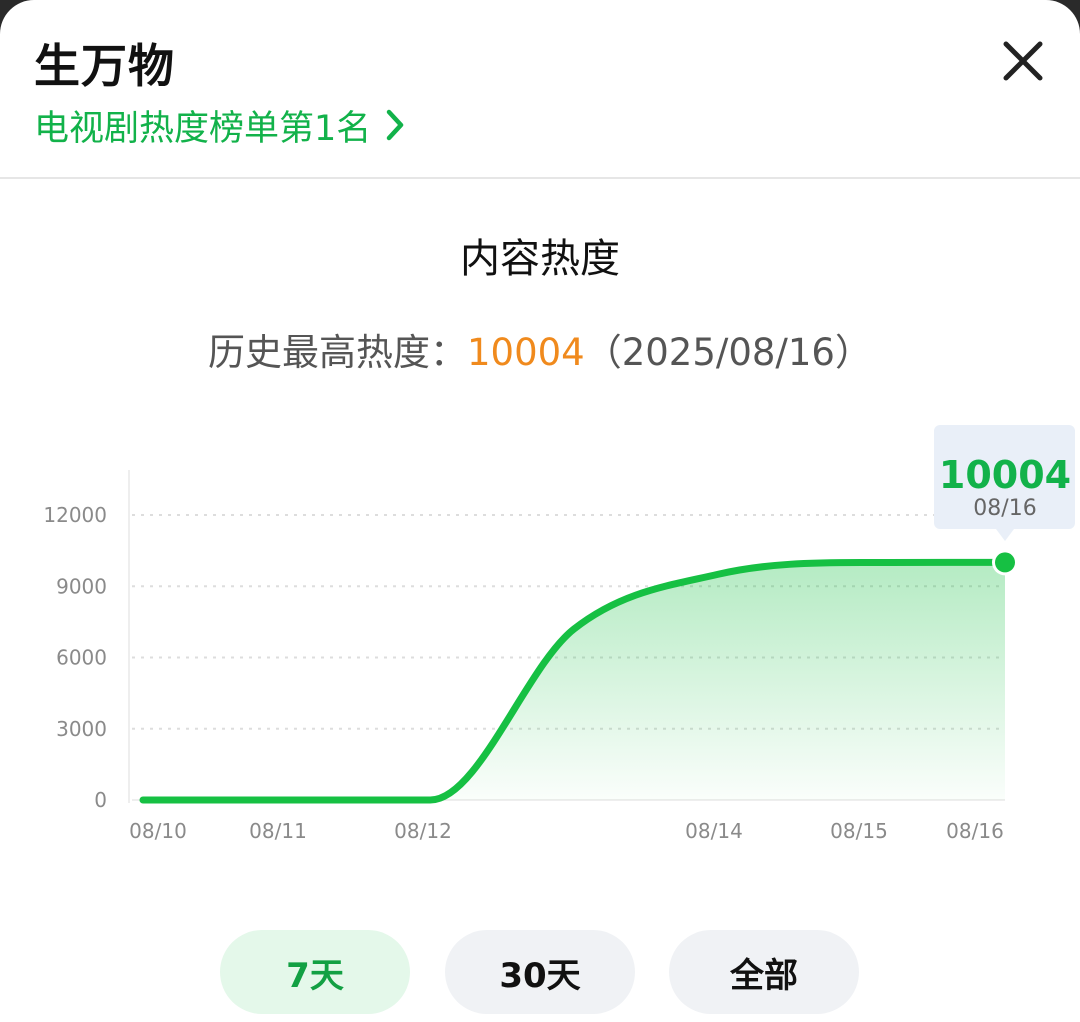 The height and width of the screenshot is (1022, 1080). Describe the element at coordinates (764, 975) in the screenshot. I see `range-all-label: 全部` at that location.